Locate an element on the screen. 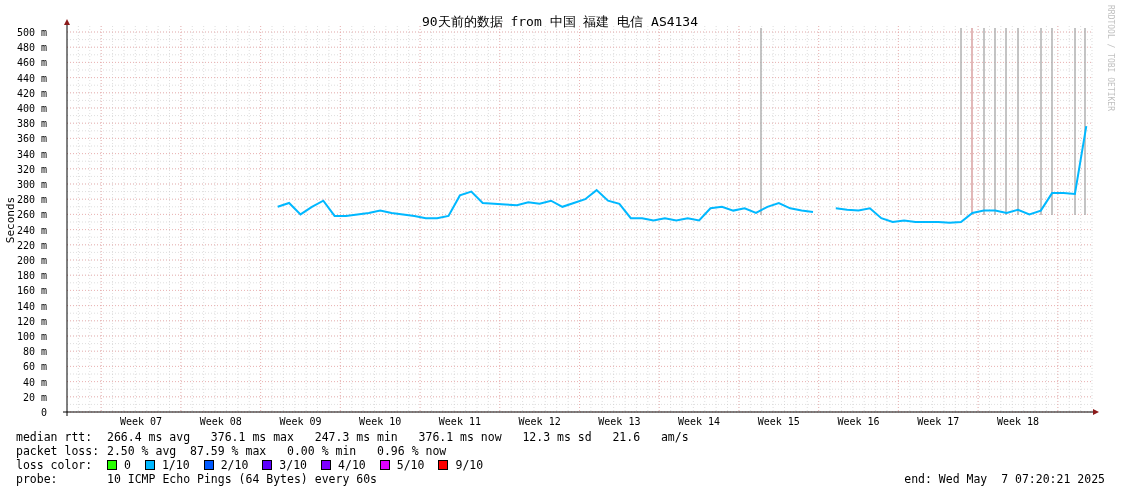  legend-label: 4/10 is located at coordinates (352, 465).